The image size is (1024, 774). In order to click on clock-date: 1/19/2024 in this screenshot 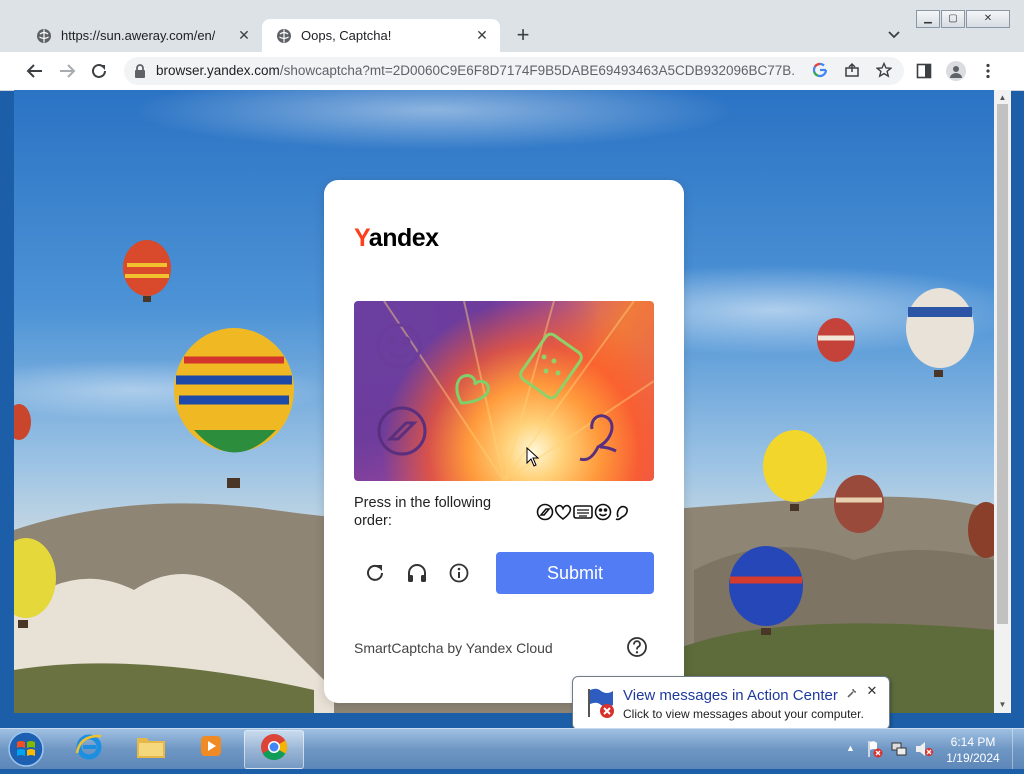, I will do `click(973, 758)`.